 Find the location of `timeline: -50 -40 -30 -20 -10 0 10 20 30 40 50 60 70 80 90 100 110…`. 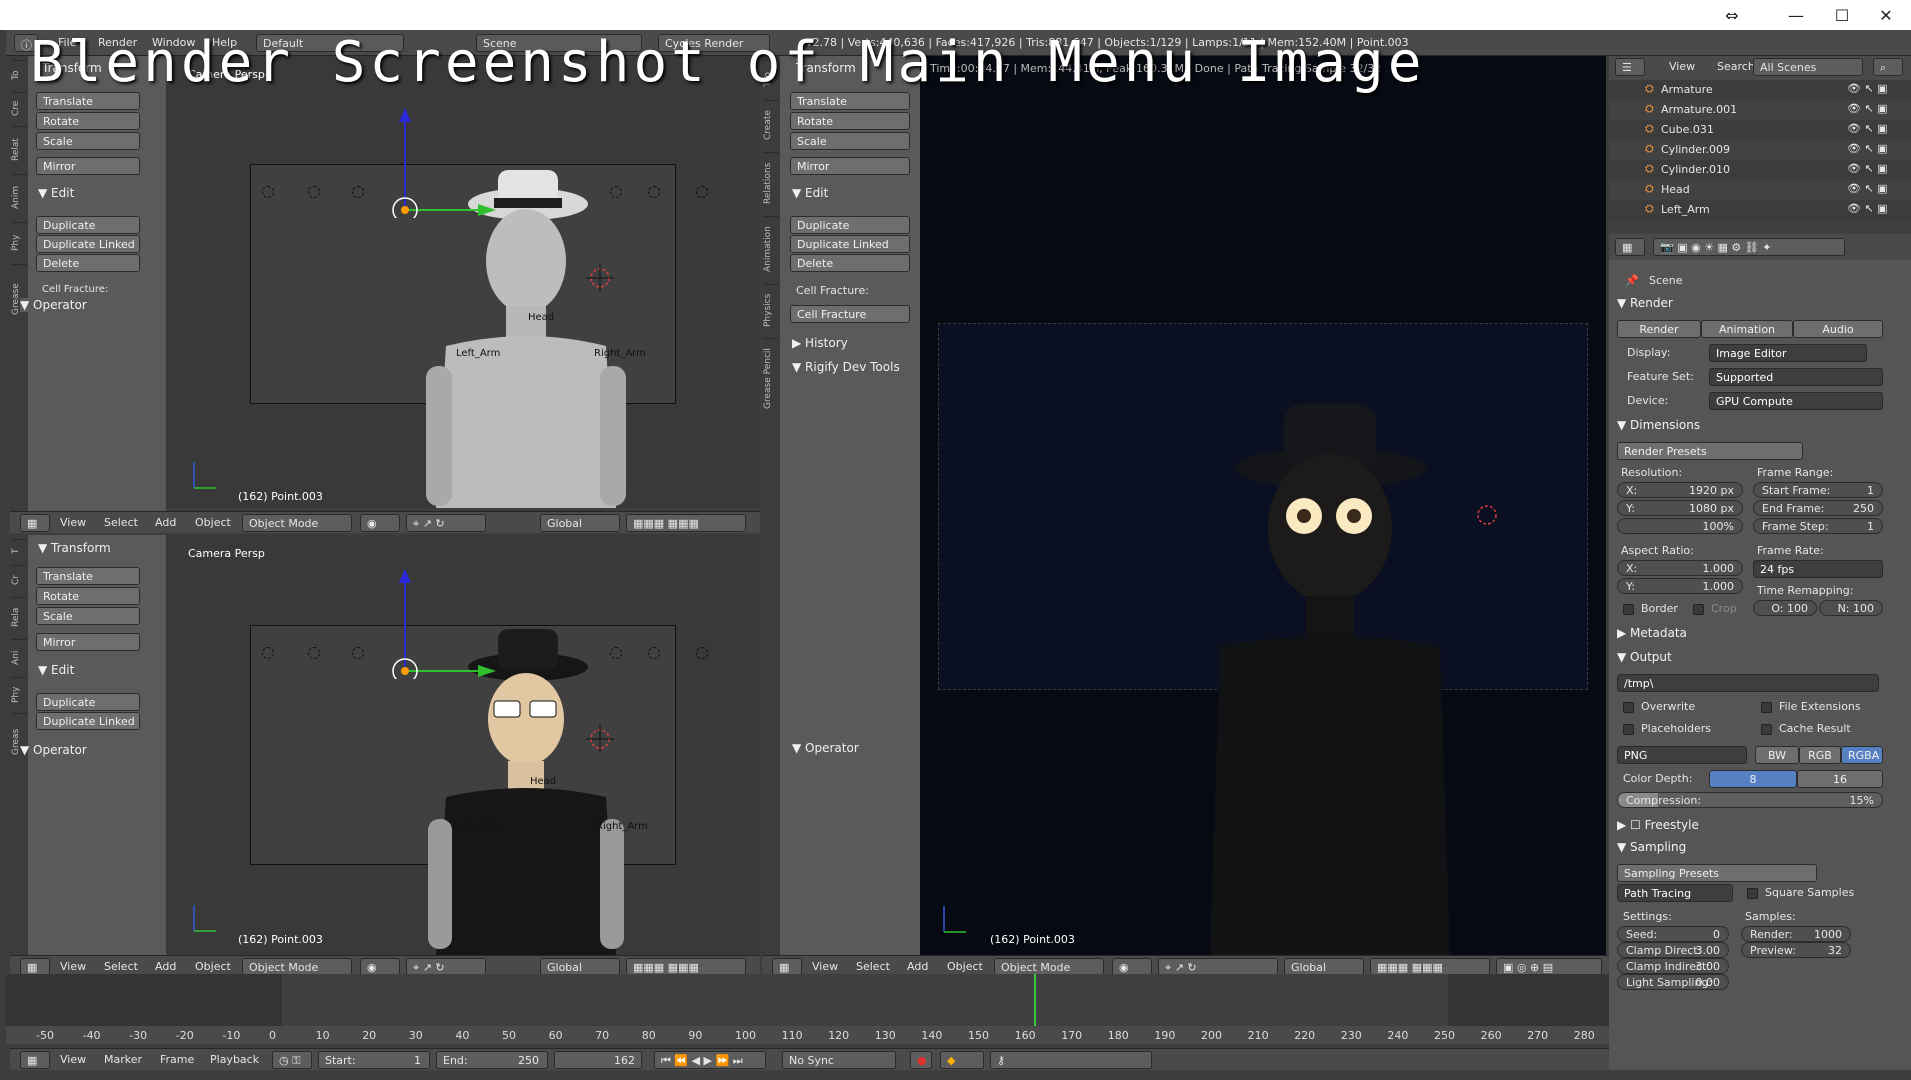

timeline: -50 -40 -30 -20 -10 0 10 20 30 40 50 60 70 80 90 100 110… is located at coordinates (807, 1009).